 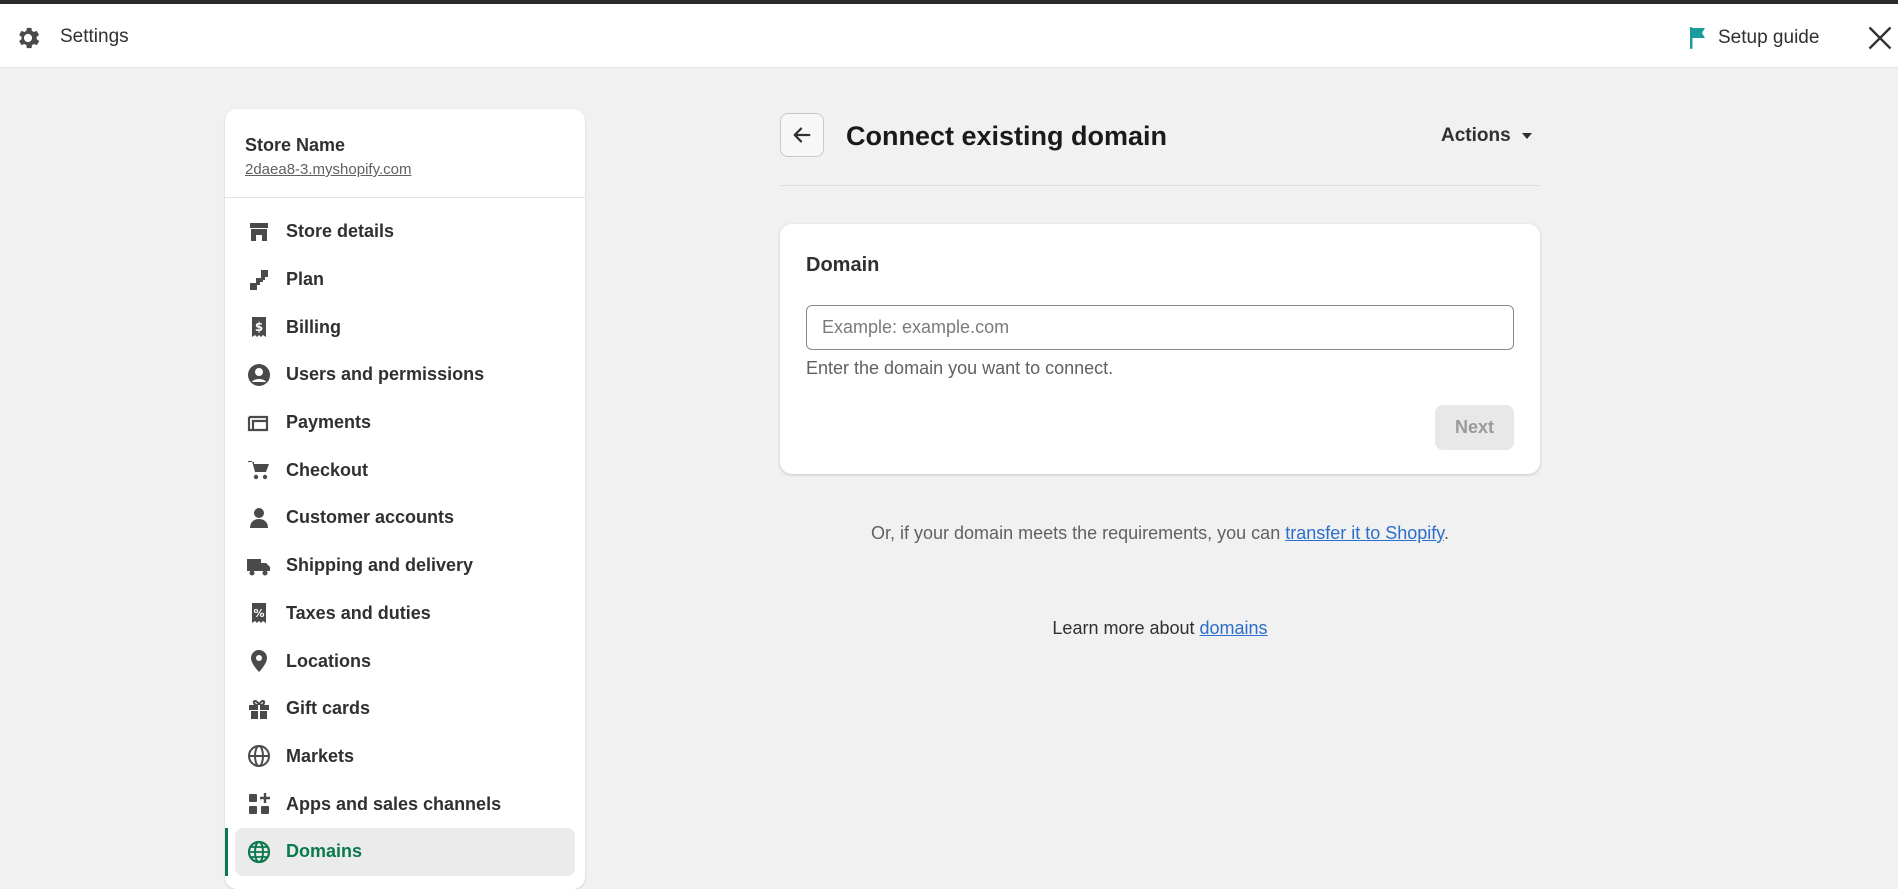 I want to click on sidebar-item-label: Apps and sales channels, so click(x=394, y=803).